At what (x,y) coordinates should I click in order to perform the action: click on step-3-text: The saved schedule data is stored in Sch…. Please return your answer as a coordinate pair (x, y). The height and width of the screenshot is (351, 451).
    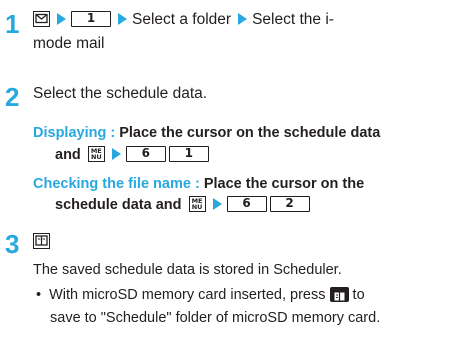
    Looking at the image, I should click on (187, 270).